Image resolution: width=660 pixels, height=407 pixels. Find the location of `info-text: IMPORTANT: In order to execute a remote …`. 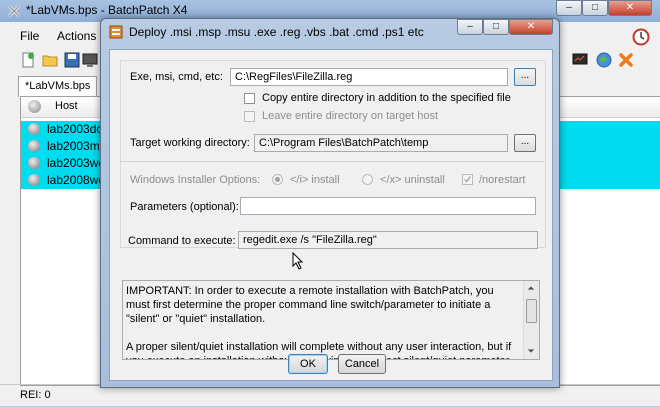

info-text: IMPORTANT: In order to execute a remote … is located at coordinates (322, 321).